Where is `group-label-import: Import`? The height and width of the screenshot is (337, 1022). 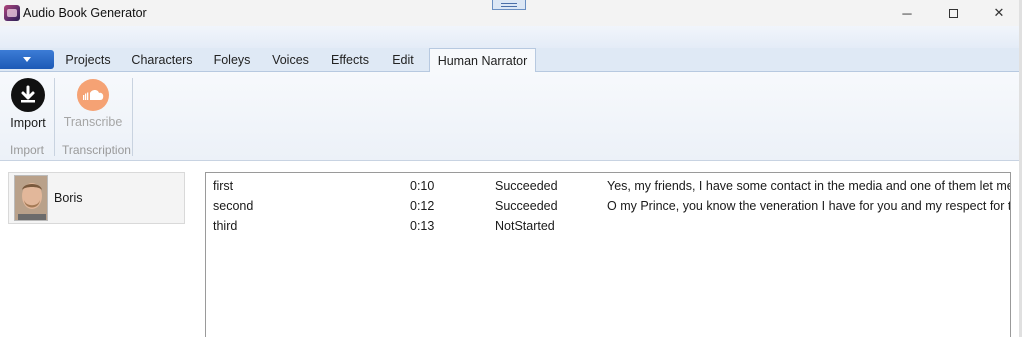 group-label-import: Import is located at coordinates (27, 150).